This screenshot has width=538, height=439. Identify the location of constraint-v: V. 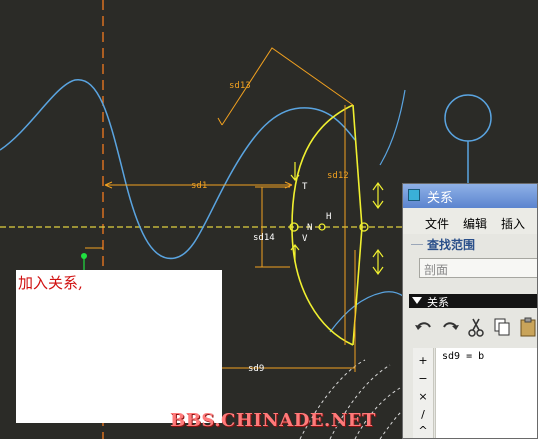
(305, 239).